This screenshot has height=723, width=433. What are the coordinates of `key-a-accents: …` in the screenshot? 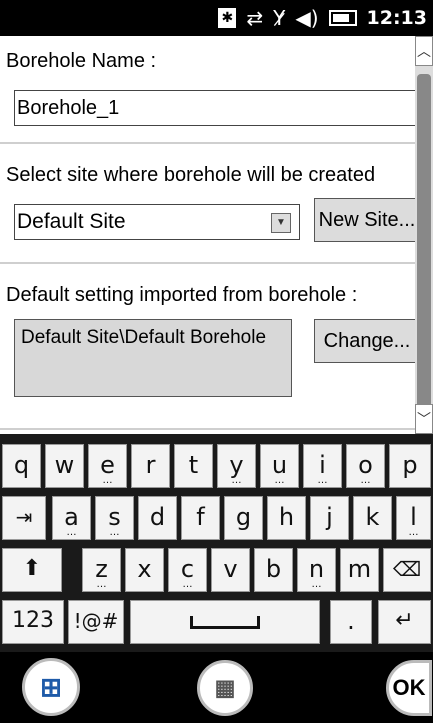 It's located at (71, 532).